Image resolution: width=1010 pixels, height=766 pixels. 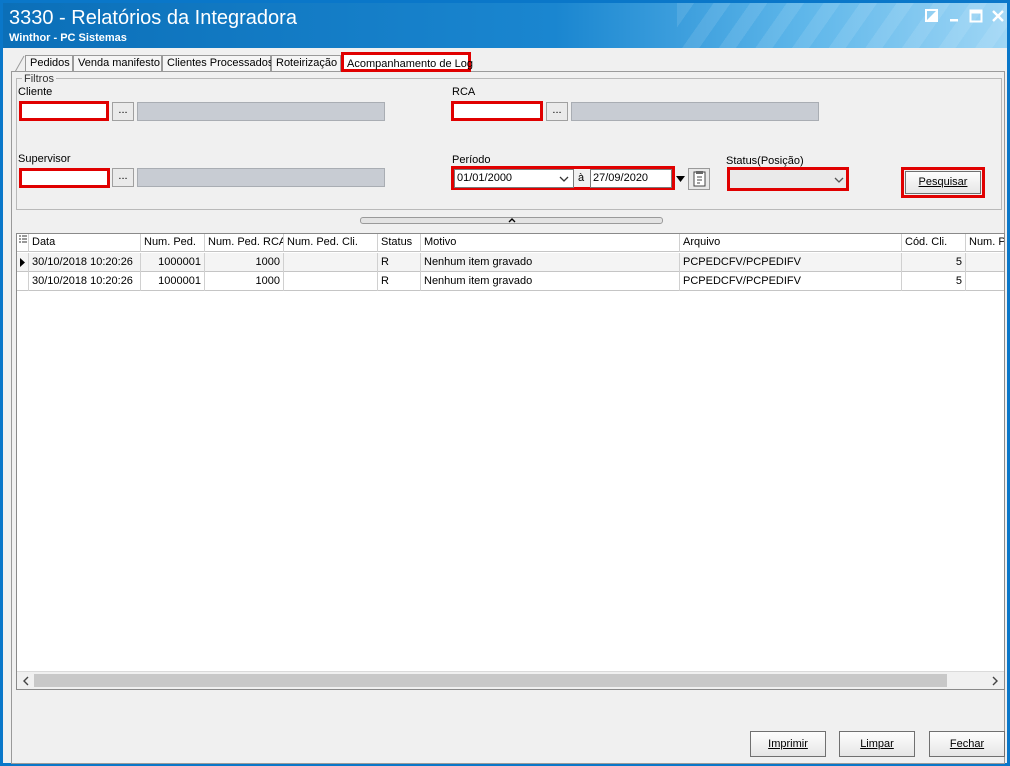 I want to click on horizontal-scrollbar, so click(x=510, y=680).